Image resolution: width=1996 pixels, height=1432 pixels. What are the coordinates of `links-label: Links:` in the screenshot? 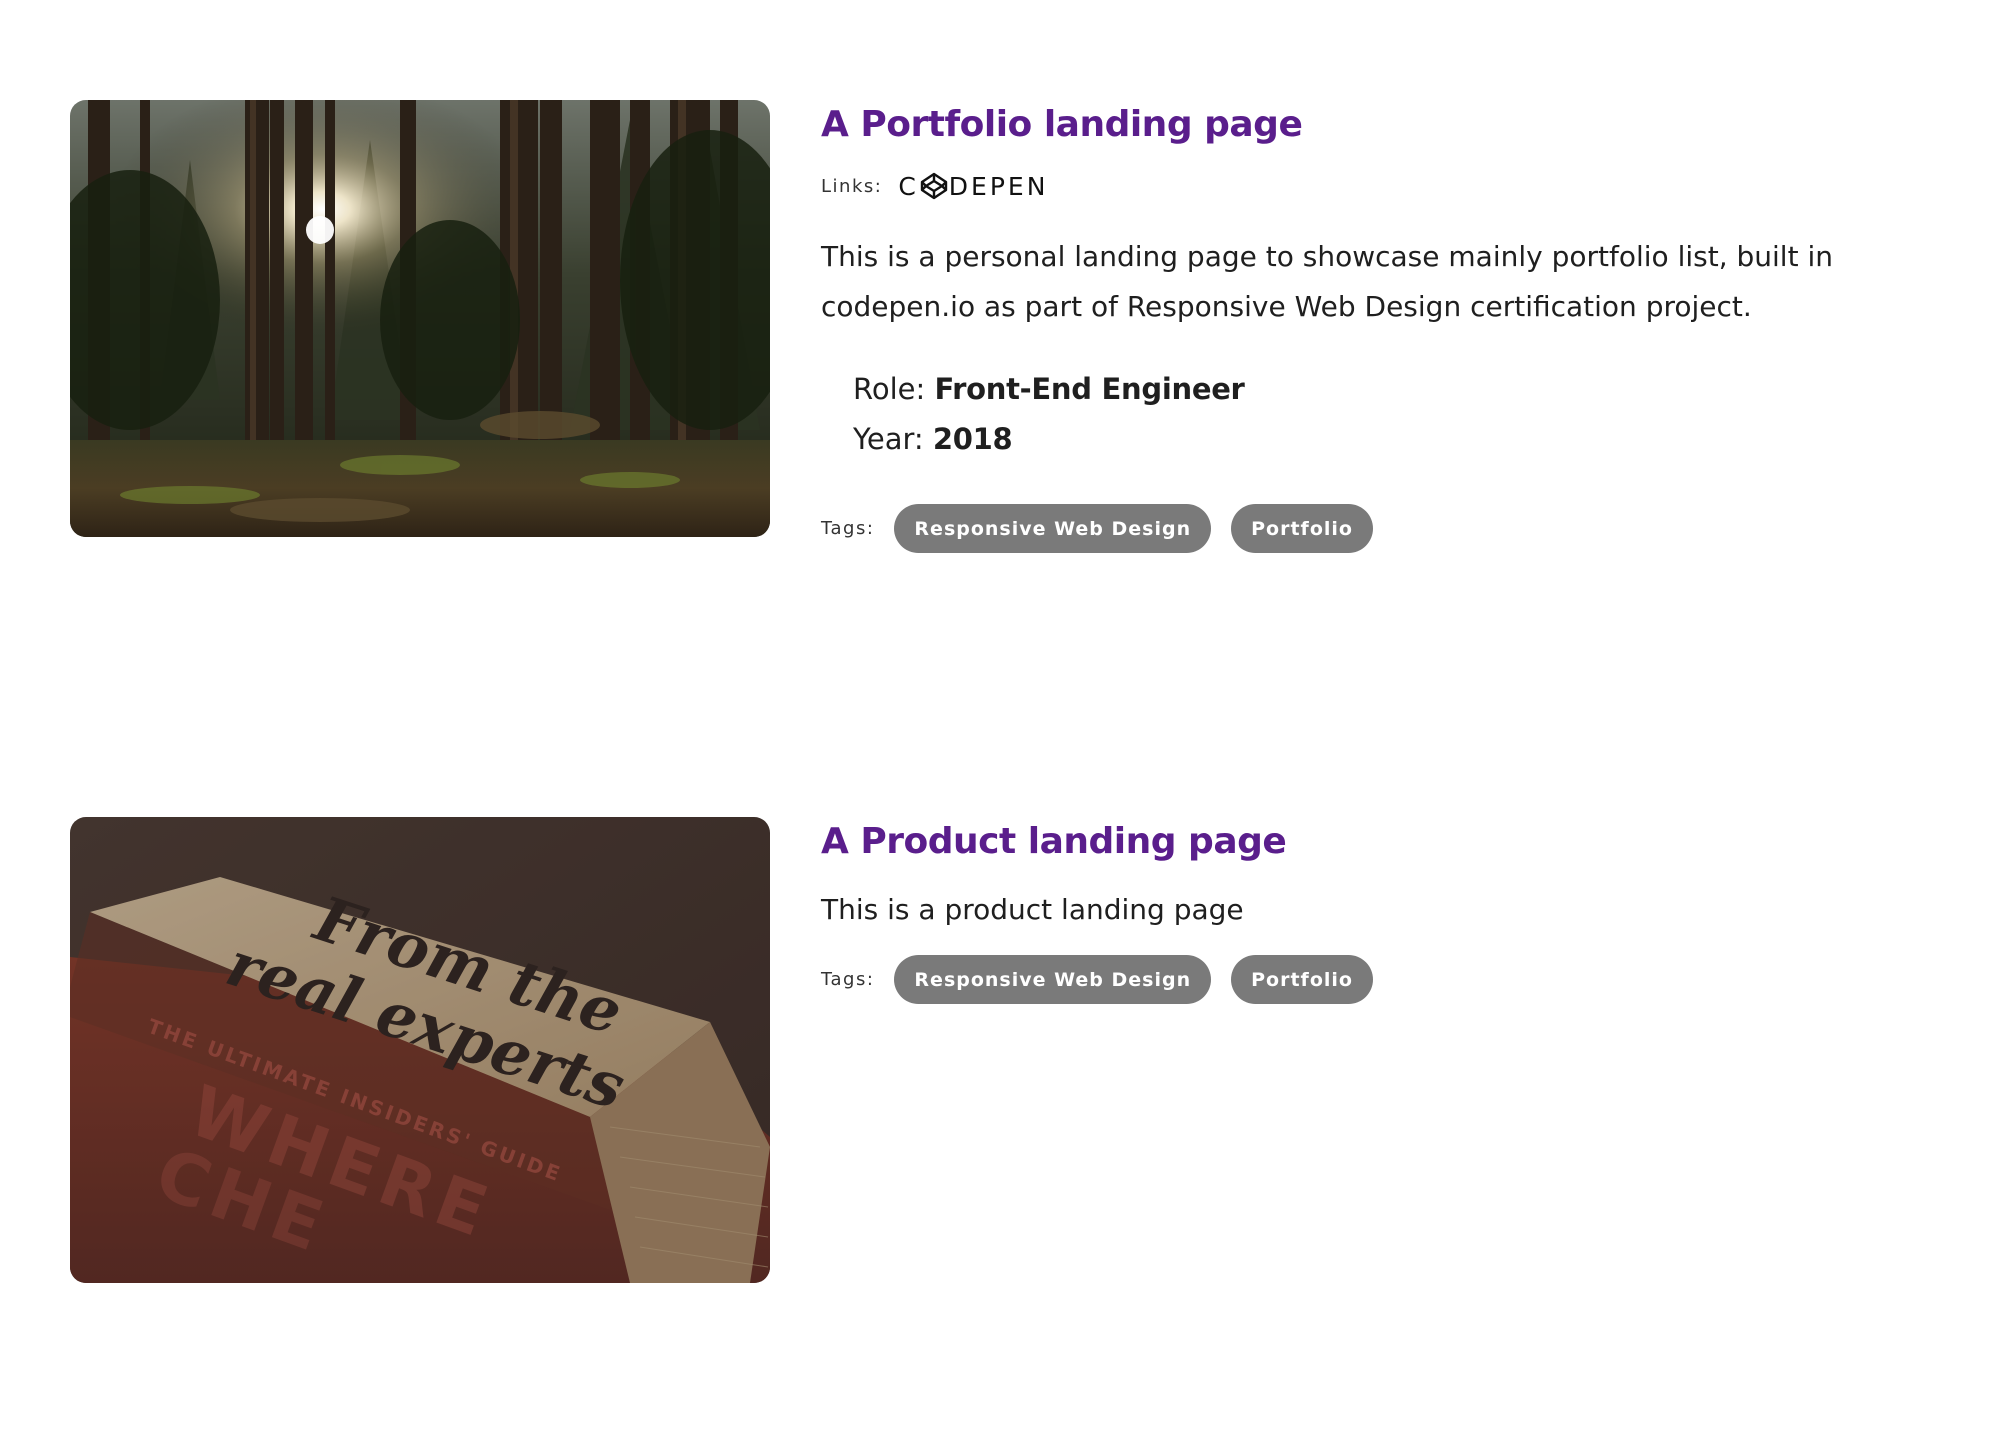 It's located at (852, 186).